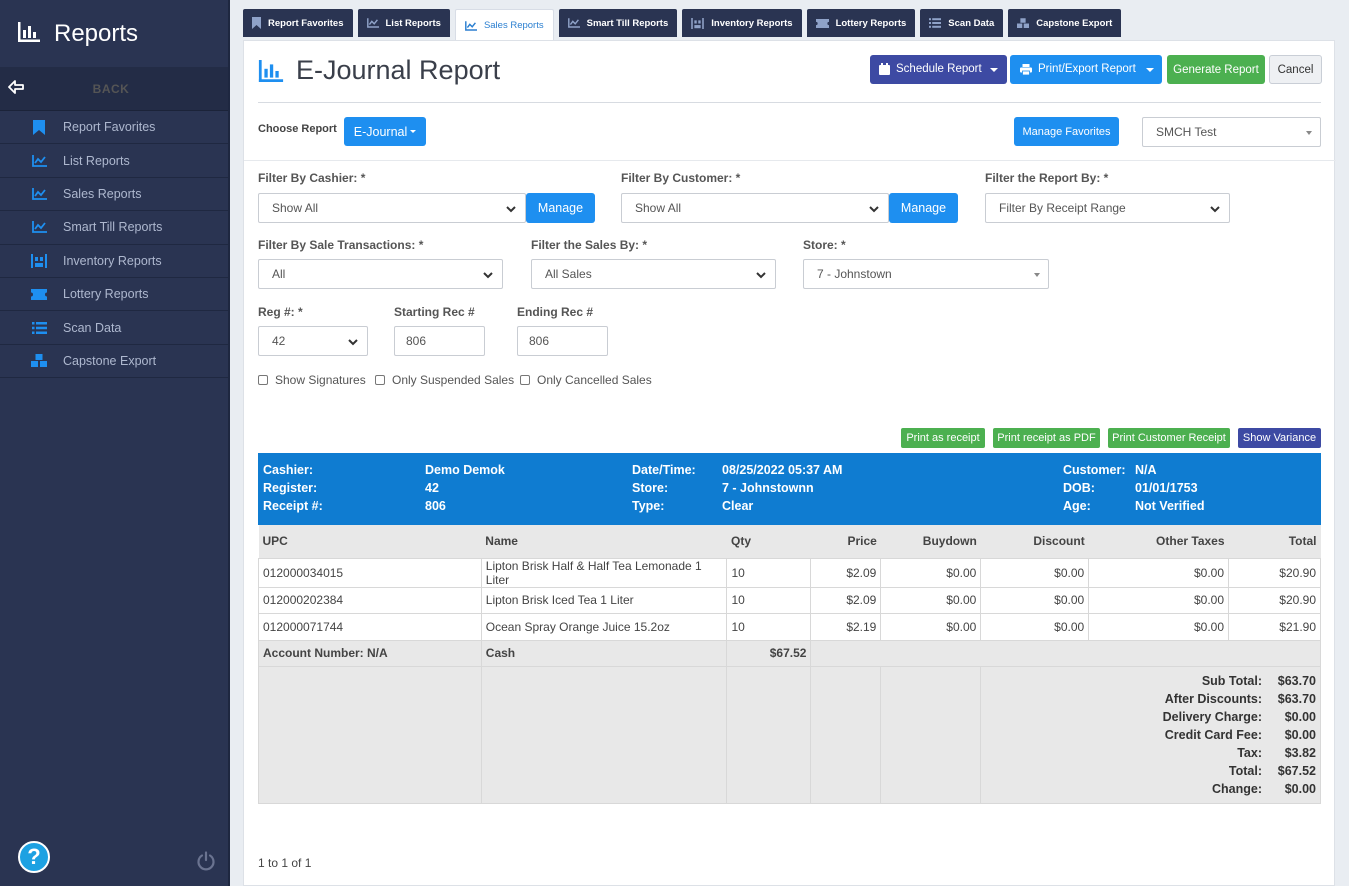 This screenshot has height=886, width=1349. I want to click on sidebar-item-capstone-export: Capstone Export, so click(114, 361).